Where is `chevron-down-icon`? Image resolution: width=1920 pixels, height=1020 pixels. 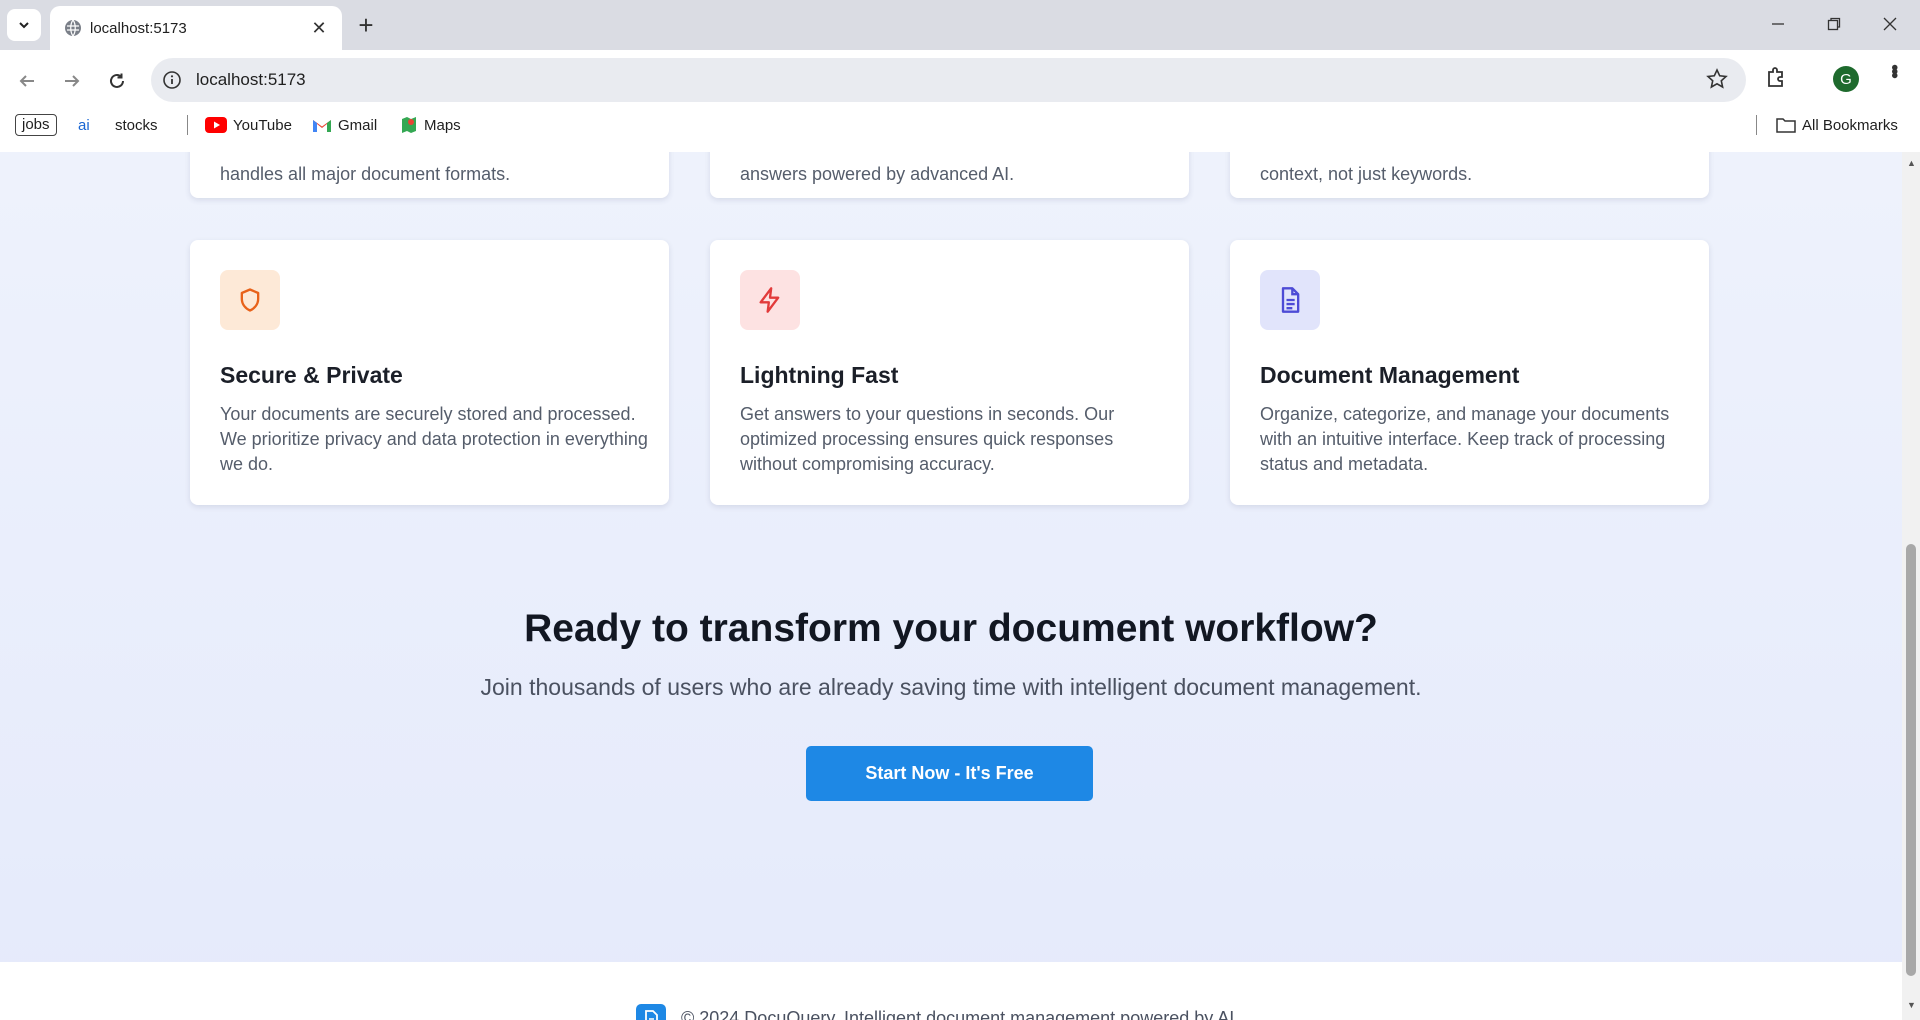
chevron-down-icon is located at coordinates (24, 25).